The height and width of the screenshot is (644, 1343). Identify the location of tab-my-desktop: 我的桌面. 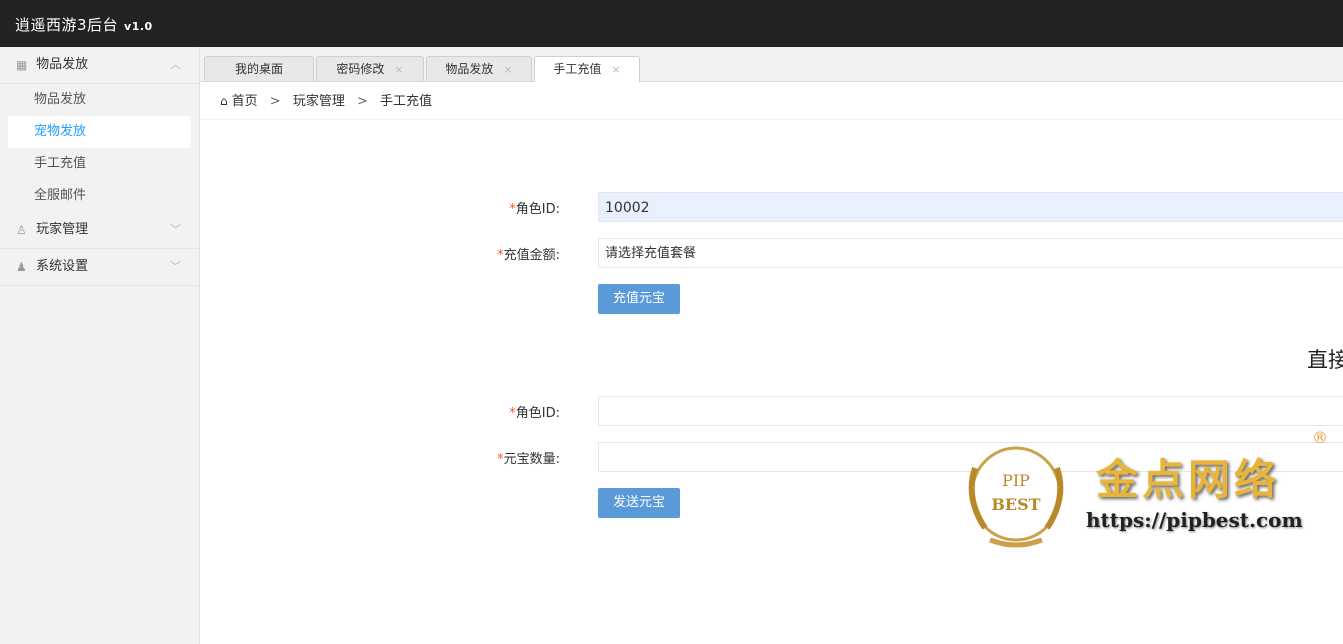
(259, 68).